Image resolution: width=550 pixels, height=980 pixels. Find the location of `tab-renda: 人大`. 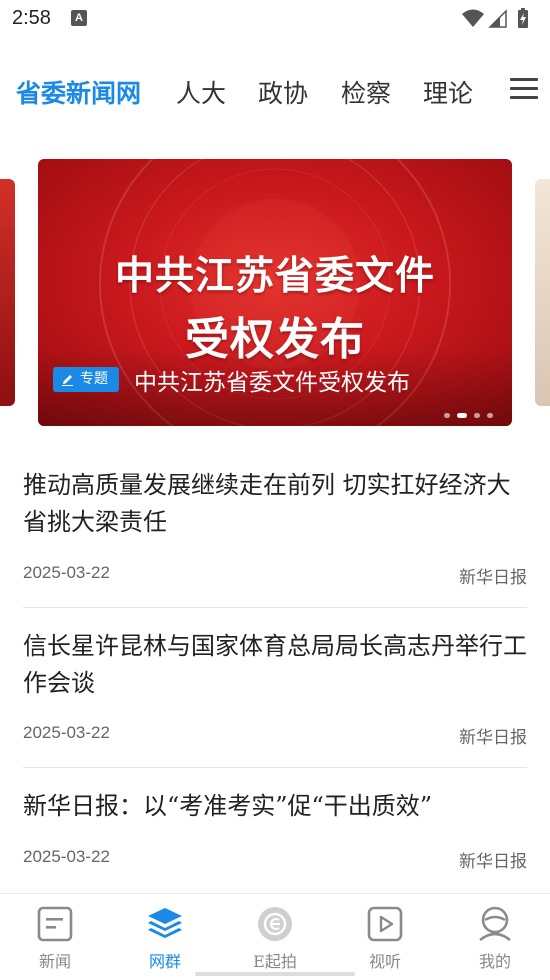

tab-renda: 人大 is located at coordinates (201, 92).